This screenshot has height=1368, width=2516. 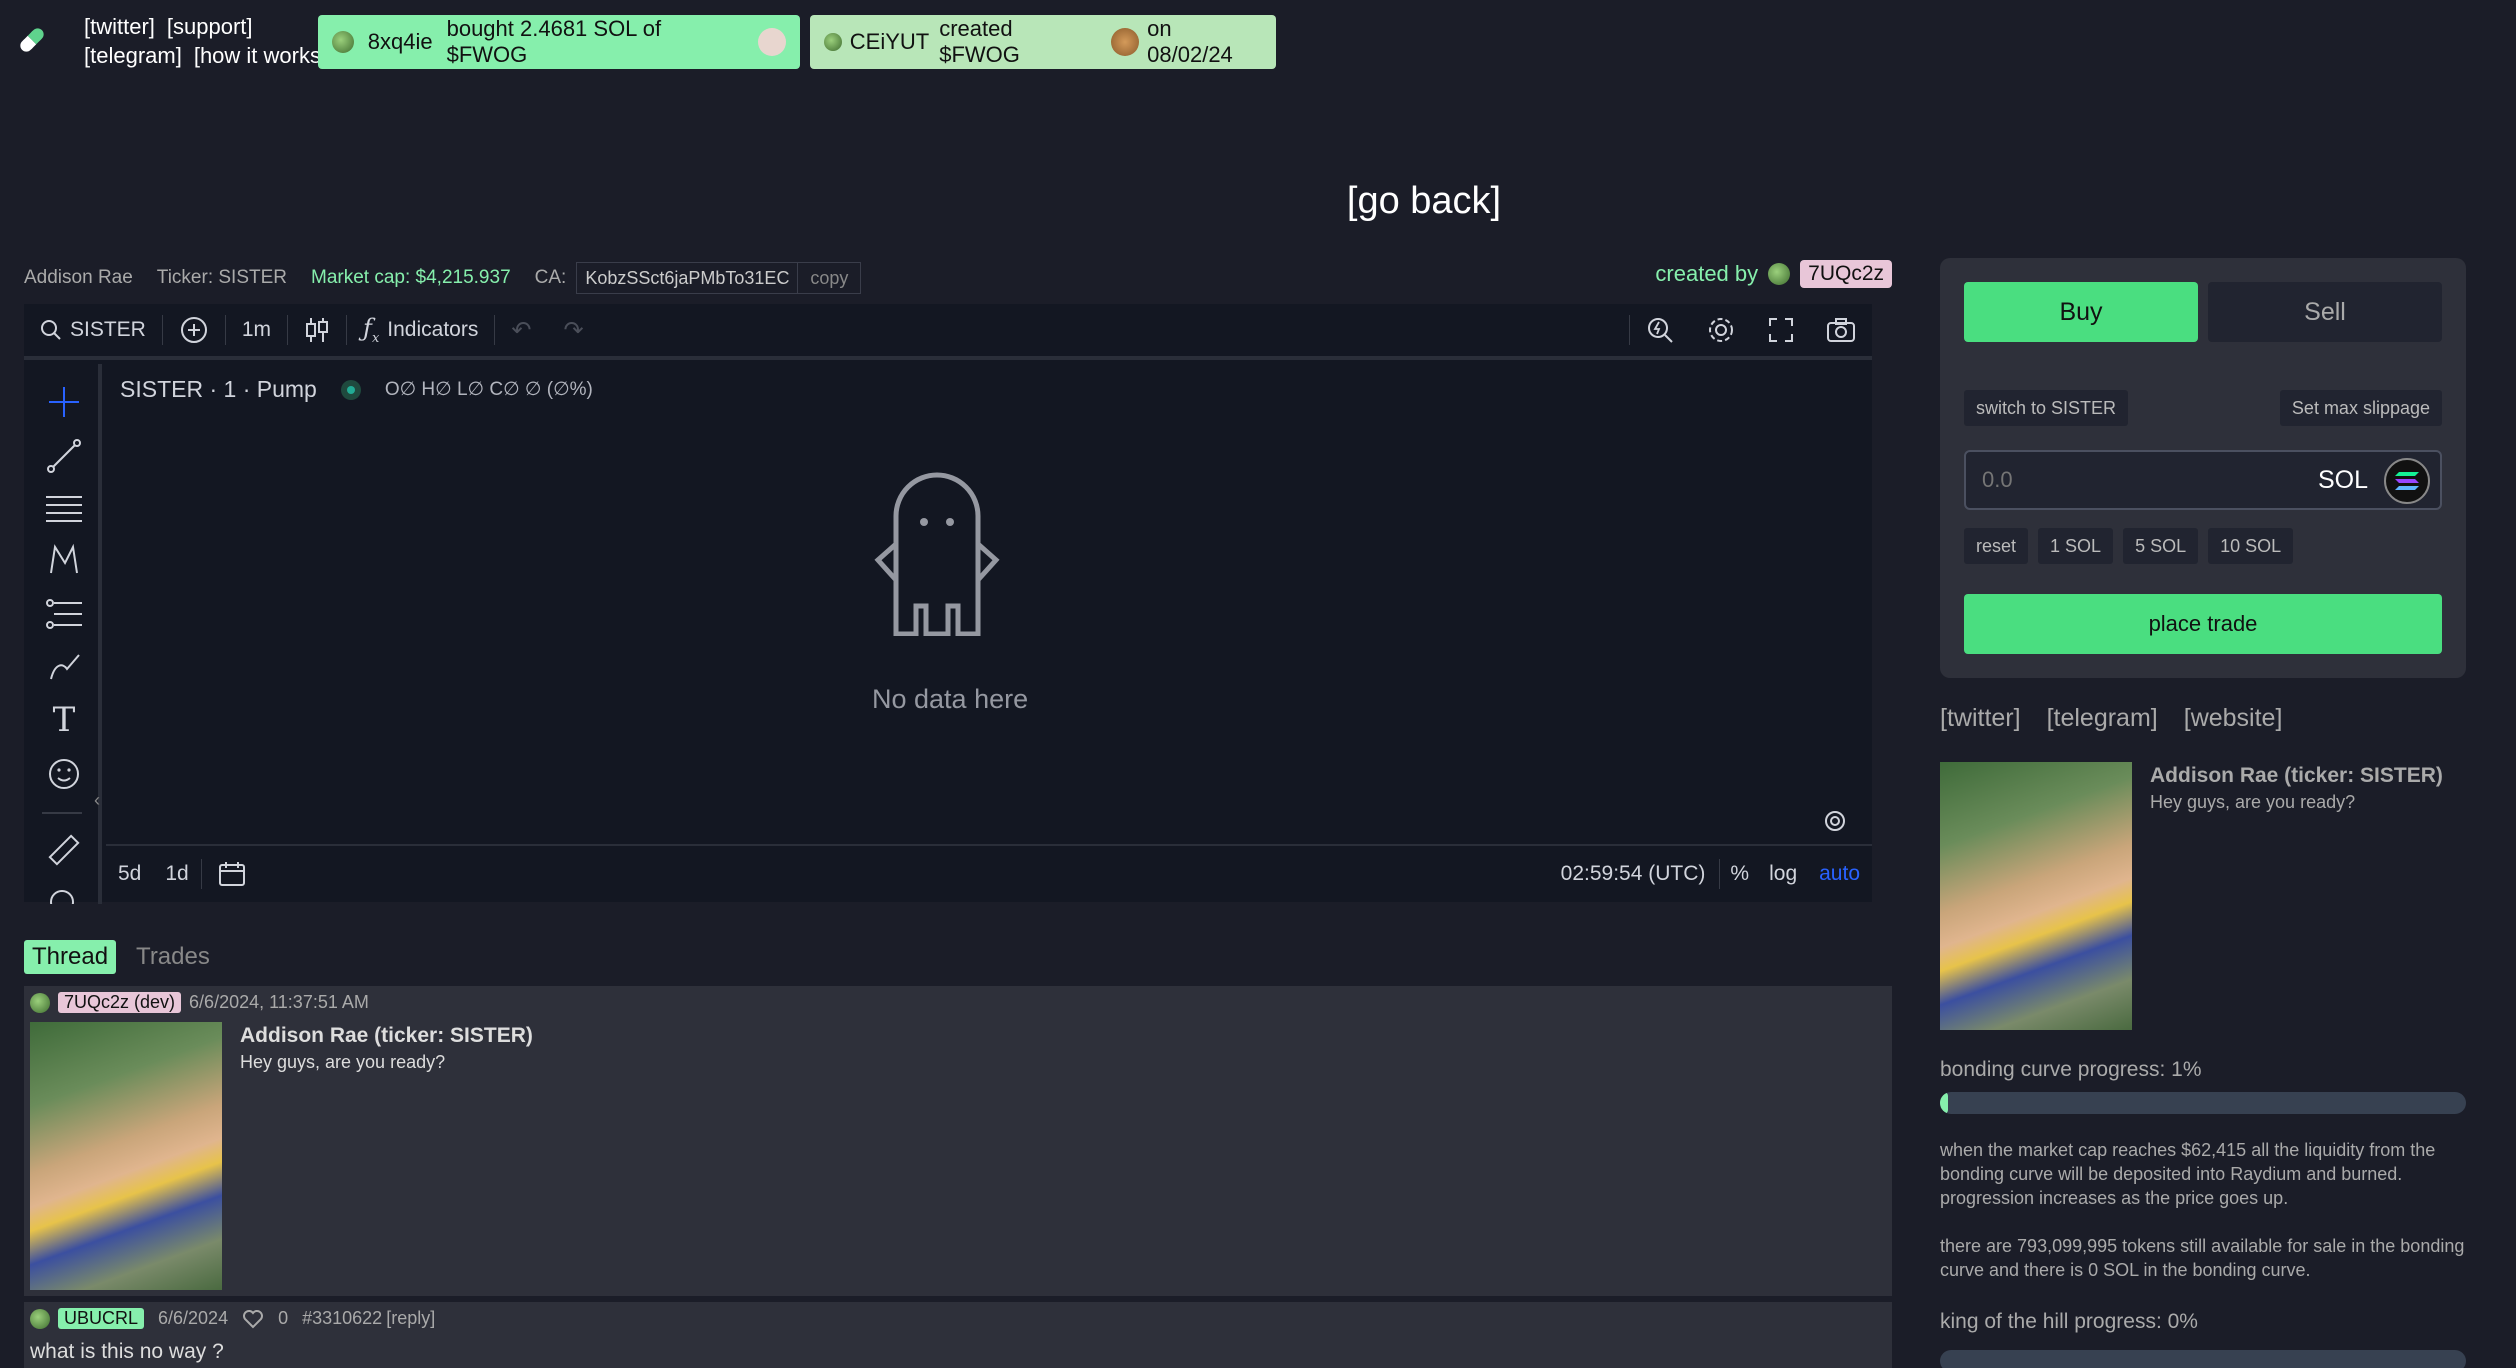 What do you see at coordinates (1980, 718) in the screenshot?
I see `twitter-link: [twitter]` at bounding box center [1980, 718].